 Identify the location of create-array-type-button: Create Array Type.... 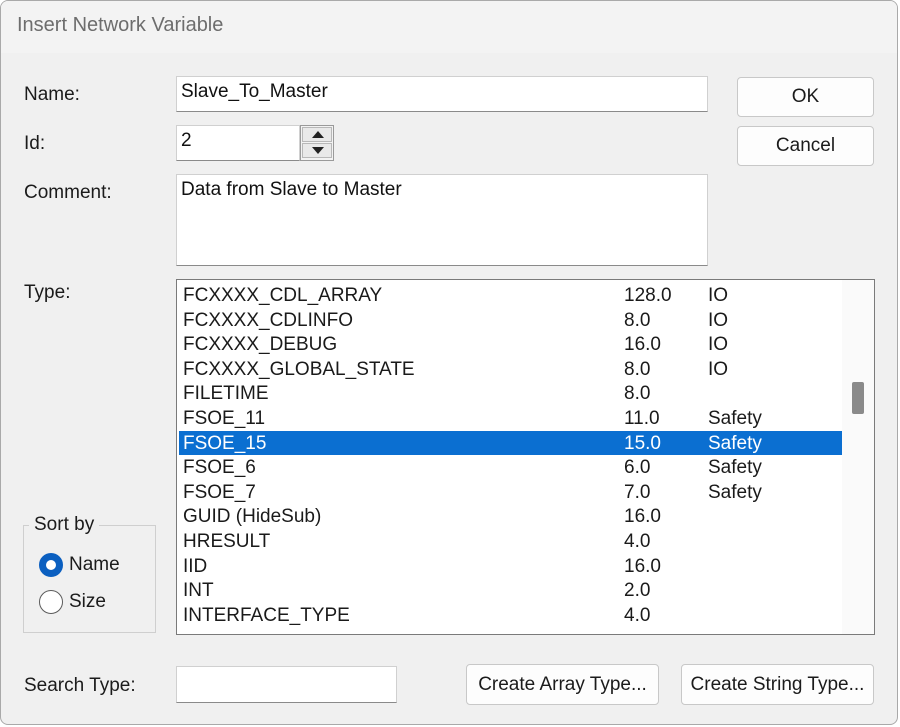
(562, 684).